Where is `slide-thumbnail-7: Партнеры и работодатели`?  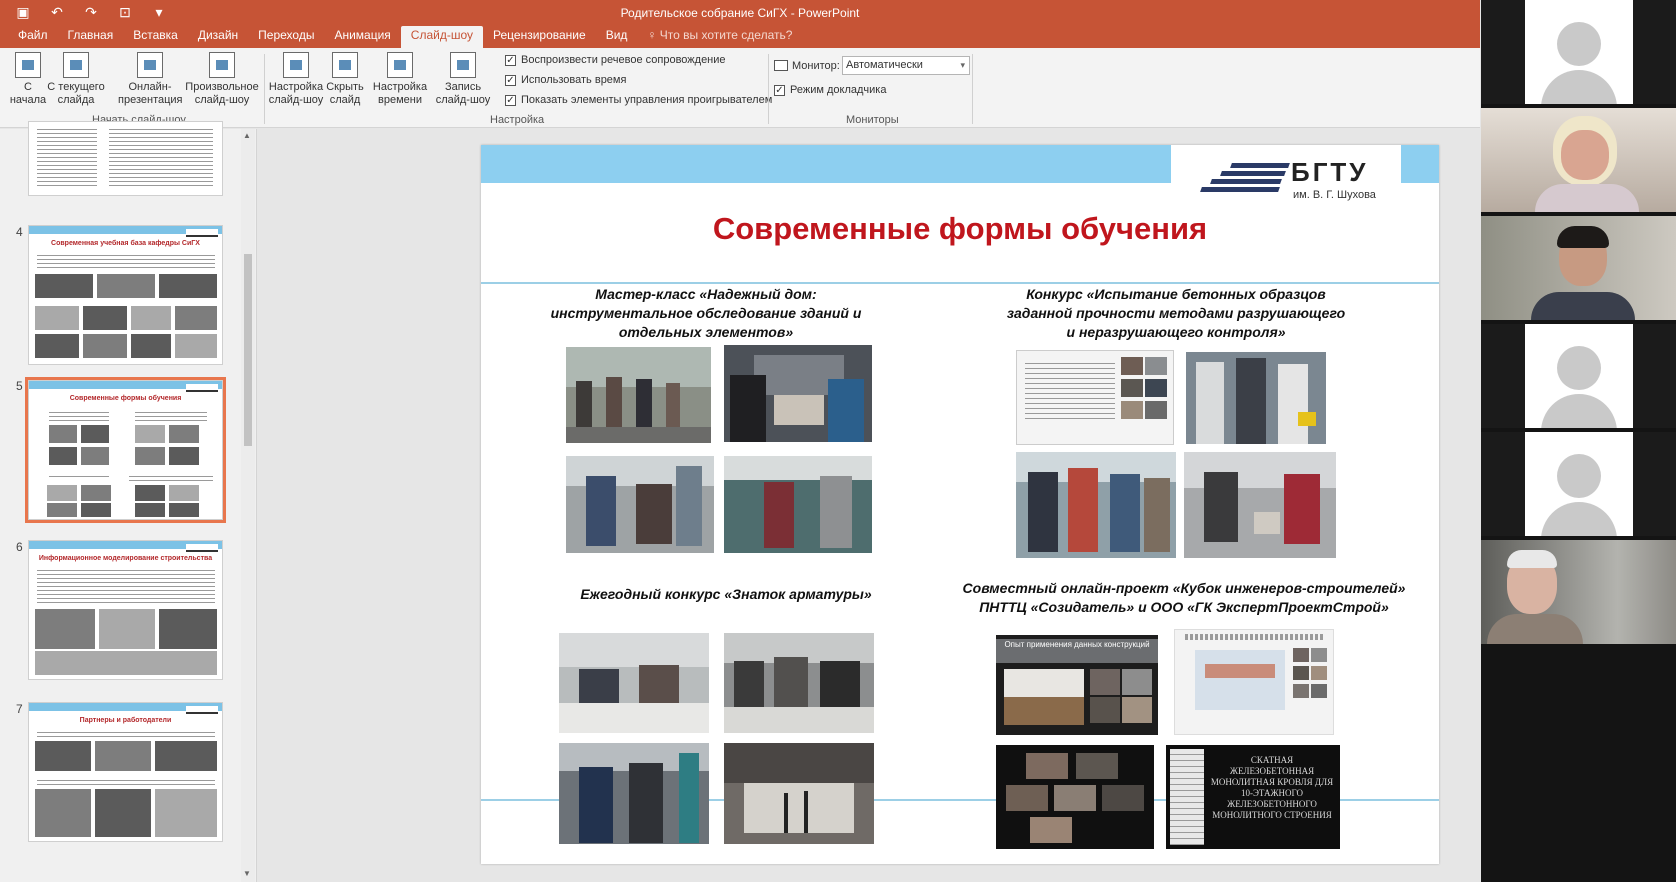
slide-thumbnail-7: Партнеры и работодатели is located at coordinates (125, 772).